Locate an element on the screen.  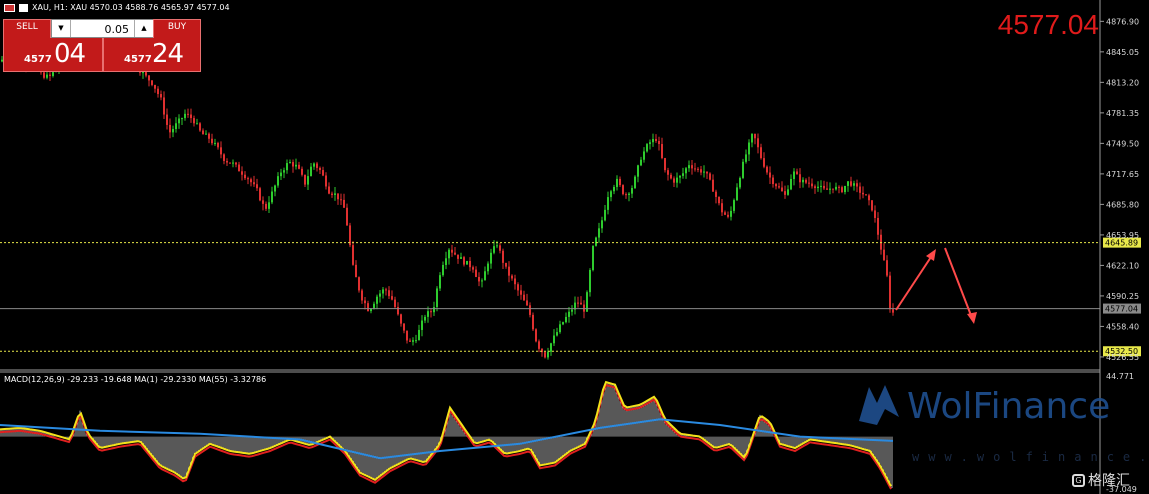
price-tick-label: 4685.80 is located at coordinates (1122, 204).